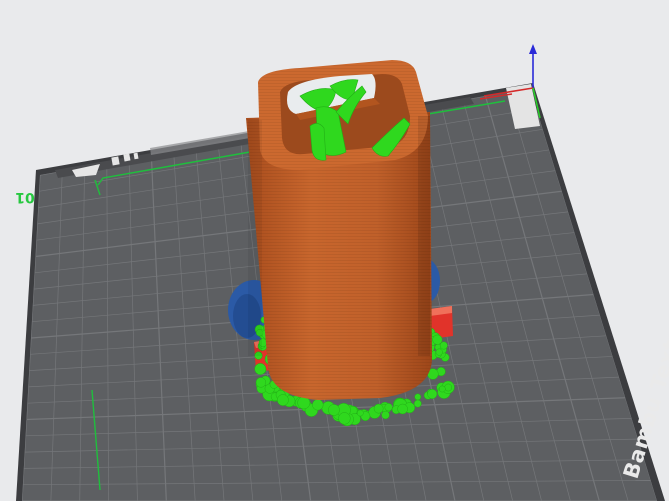 The height and width of the screenshot is (501, 669). I want to click on model-body-shade-left, so click(255, 238).